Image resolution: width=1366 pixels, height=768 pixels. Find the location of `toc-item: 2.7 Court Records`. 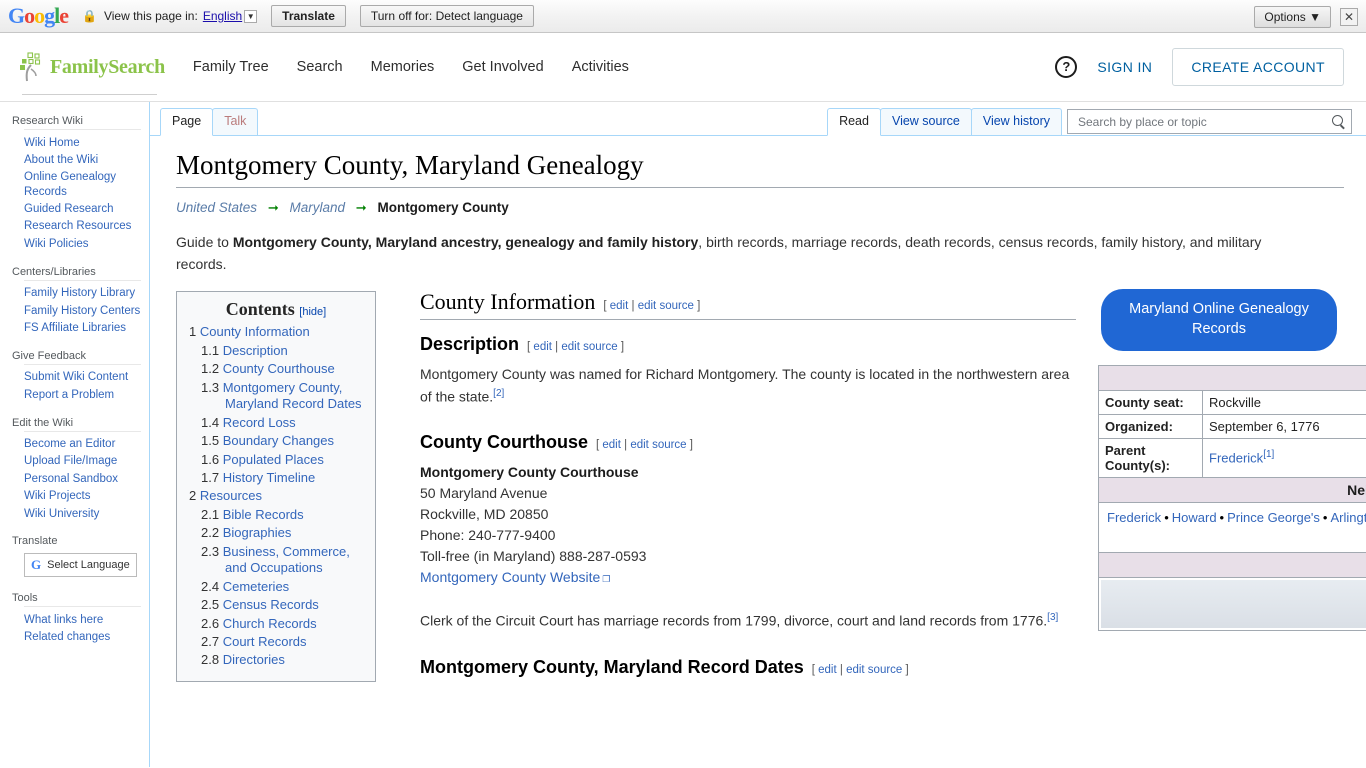

toc-item: 2.7 Court Records is located at coordinates (276, 642).